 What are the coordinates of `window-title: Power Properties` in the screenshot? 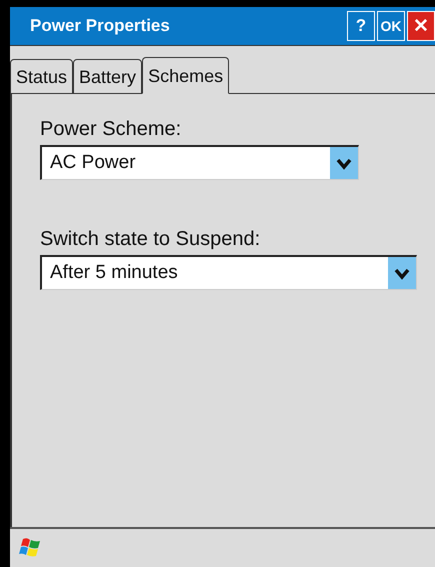 It's located at (100, 26).